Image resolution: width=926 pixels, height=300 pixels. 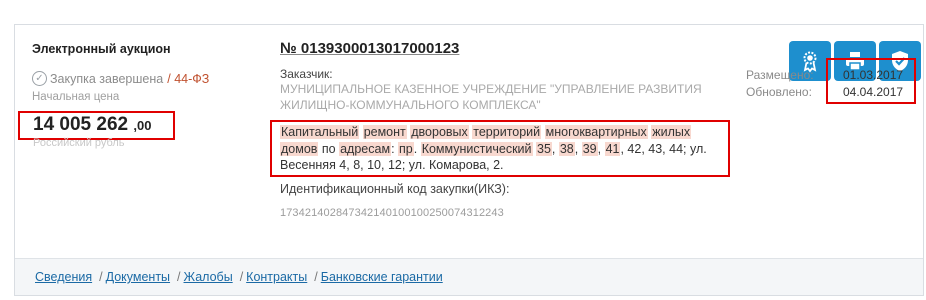 I want to click on procurement-type: Электронный аукцион, so click(x=101, y=49).